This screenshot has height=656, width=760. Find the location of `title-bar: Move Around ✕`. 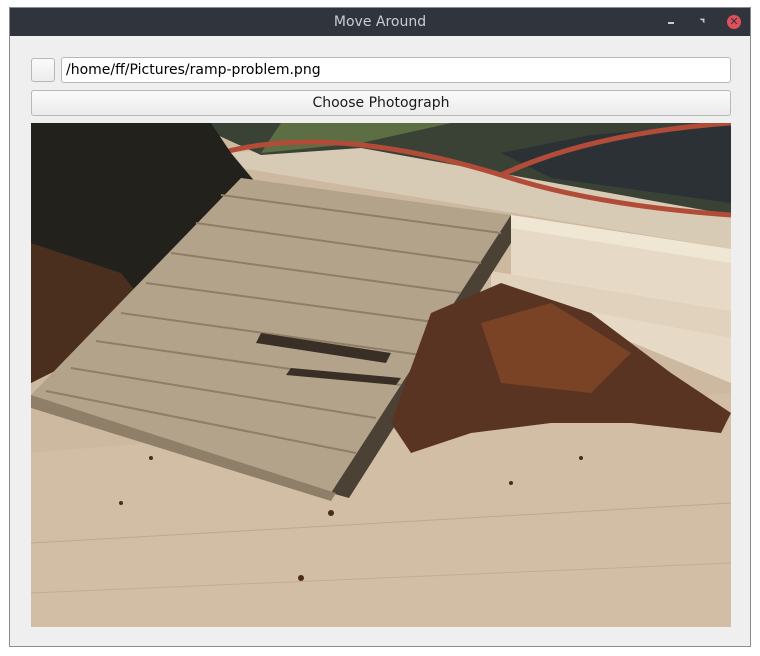

title-bar: Move Around ✕ is located at coordinates (380, 22).